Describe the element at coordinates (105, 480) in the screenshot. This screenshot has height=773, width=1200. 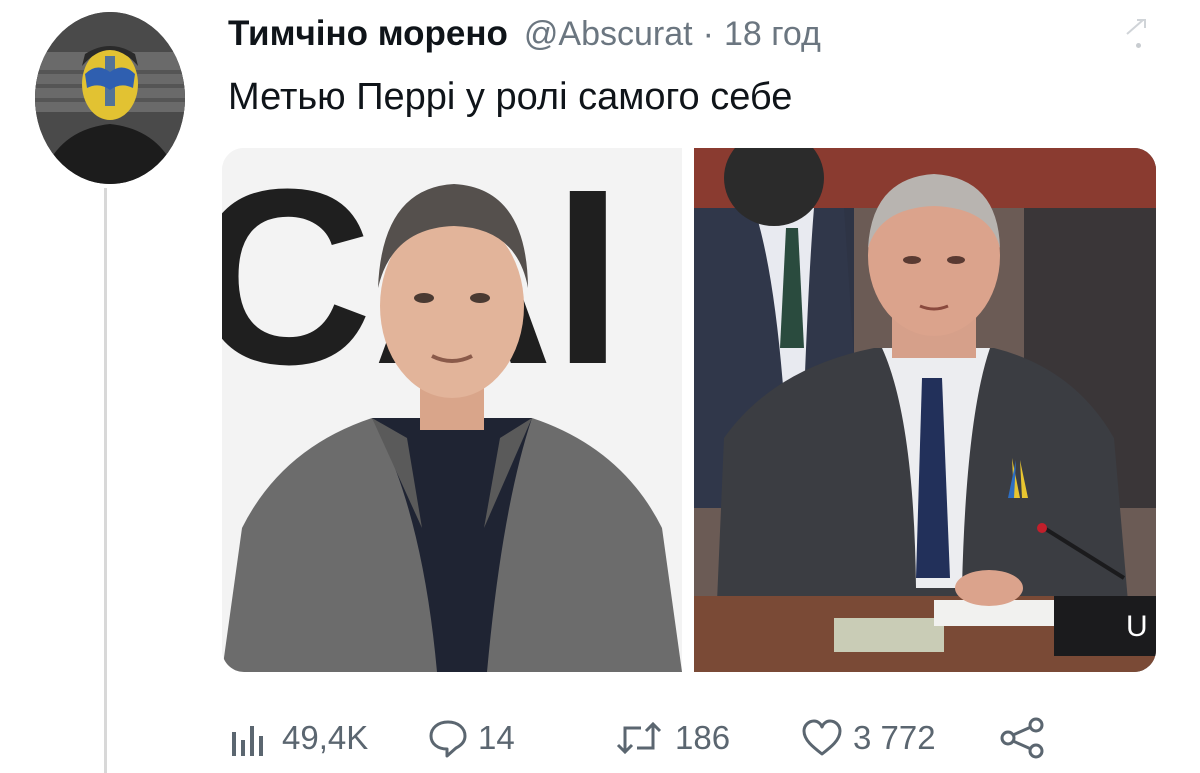
I see `thread-connector-line` at that location.